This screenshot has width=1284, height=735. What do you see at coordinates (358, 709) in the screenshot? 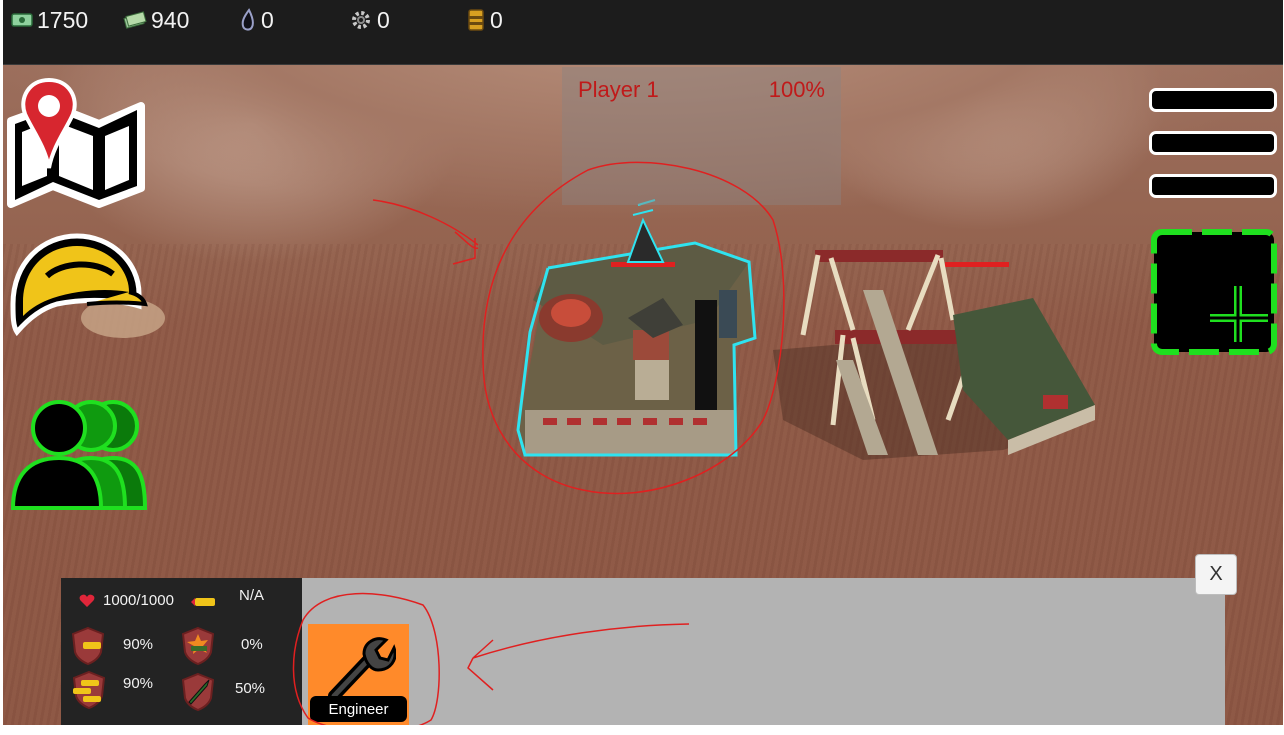
I see `engineer-label: Engineer` at bounding box center [358, 709].